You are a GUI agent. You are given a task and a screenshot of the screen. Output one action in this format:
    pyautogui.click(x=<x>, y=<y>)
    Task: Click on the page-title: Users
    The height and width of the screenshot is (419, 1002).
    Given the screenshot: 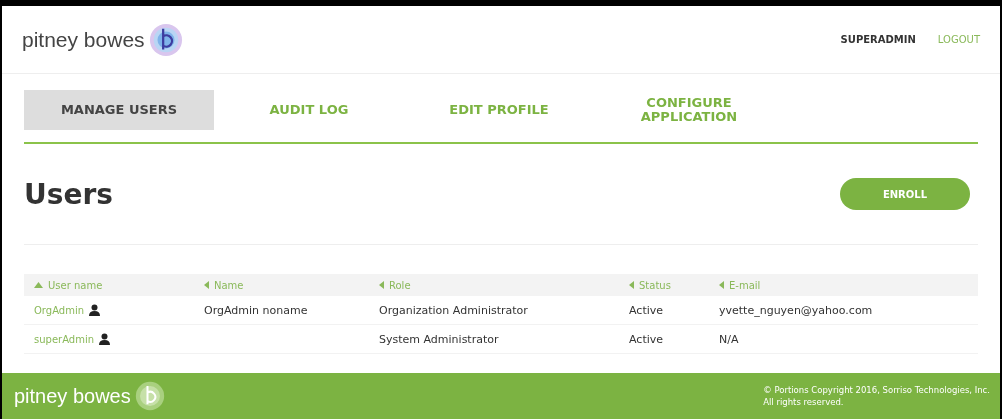 What is the action you would take?
    pyautogui.click(x=68, y=194)
    